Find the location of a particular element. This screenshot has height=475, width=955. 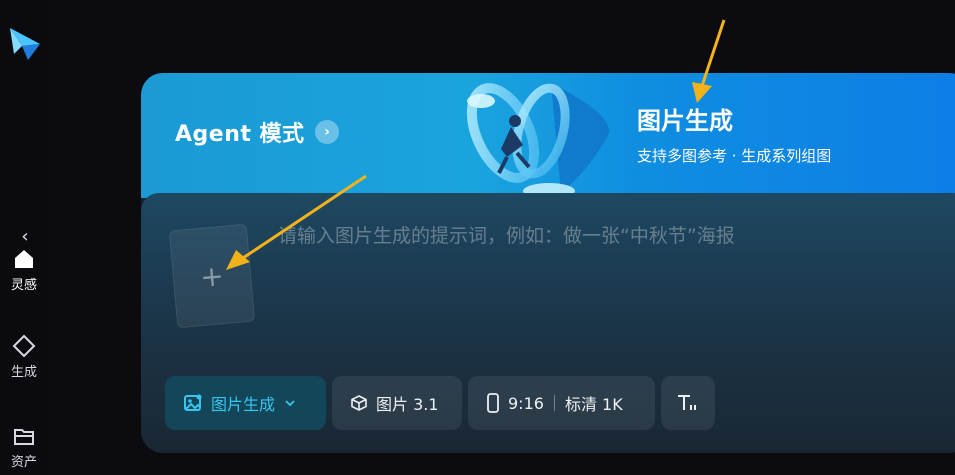

model-select-button: 图片 3.1 is located at coordinates (397, 403).